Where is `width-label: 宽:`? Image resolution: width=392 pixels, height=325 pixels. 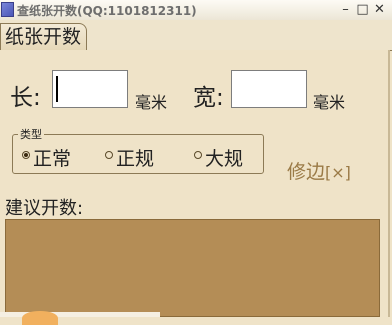
width-label: 宽: is located at coordinates (208, 98).